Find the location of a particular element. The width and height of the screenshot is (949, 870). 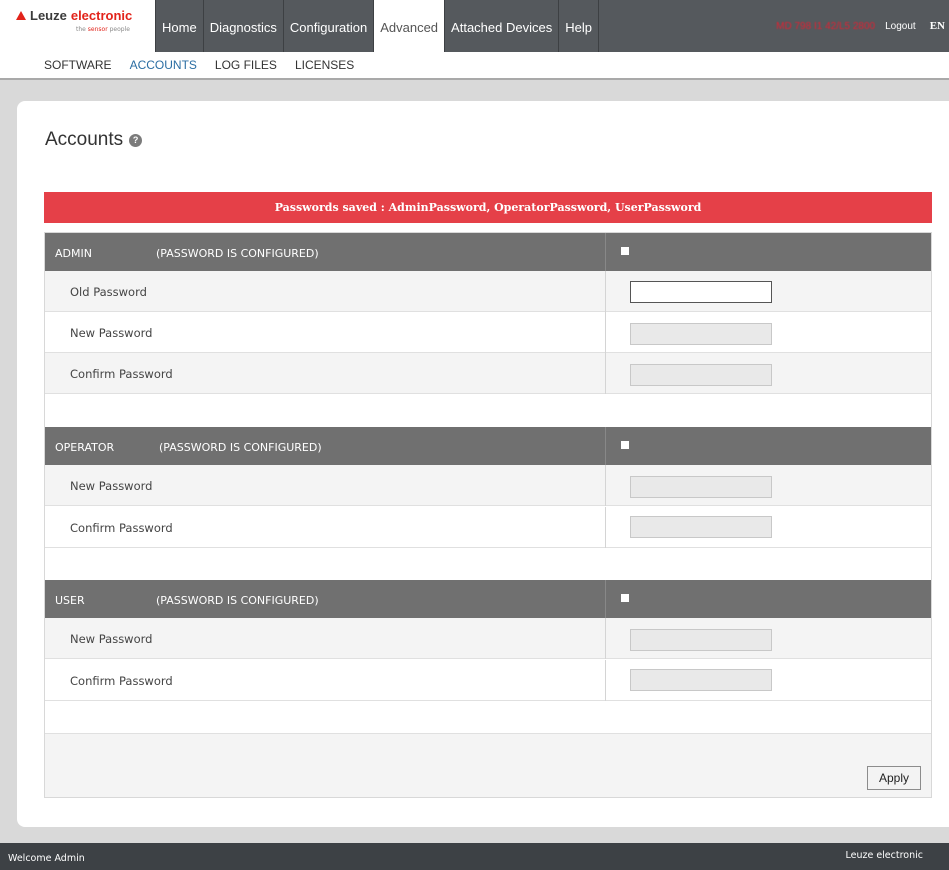

brand-logo: Leuze electronic the sensor people is located at coordinates (77, 26).